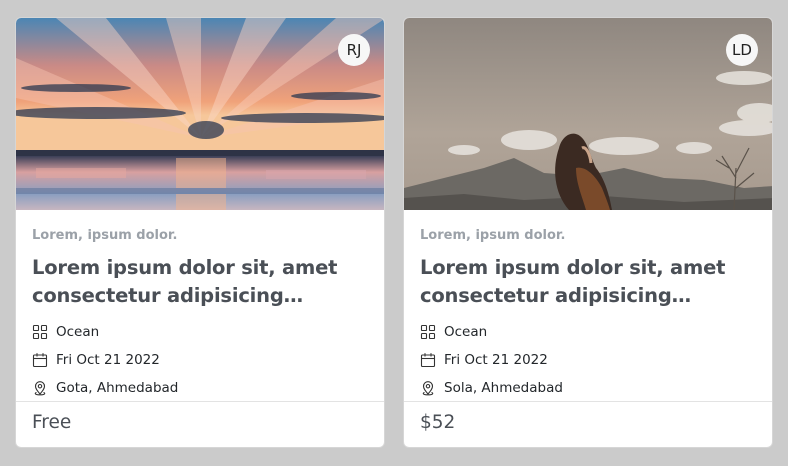  What do you see at coordinates (202, 388) in the screenshot?
I see `meta-location: Gota, Ahmedabad` at bounding box center [202, 388].